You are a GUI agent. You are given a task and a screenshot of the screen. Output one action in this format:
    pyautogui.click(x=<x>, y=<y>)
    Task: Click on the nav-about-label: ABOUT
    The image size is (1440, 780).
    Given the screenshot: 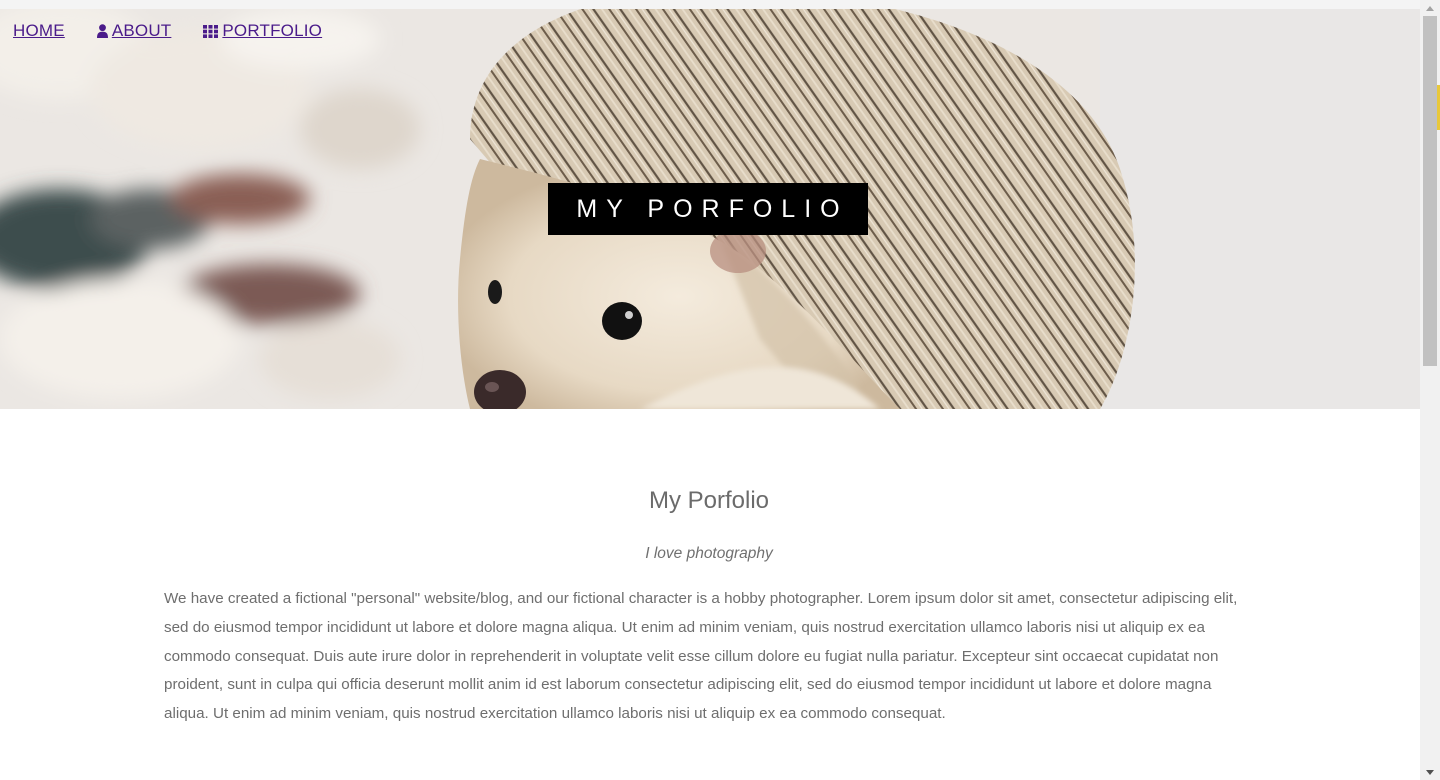 What is the action you would take?
    pyautogui.click(x=141, y=30)
    